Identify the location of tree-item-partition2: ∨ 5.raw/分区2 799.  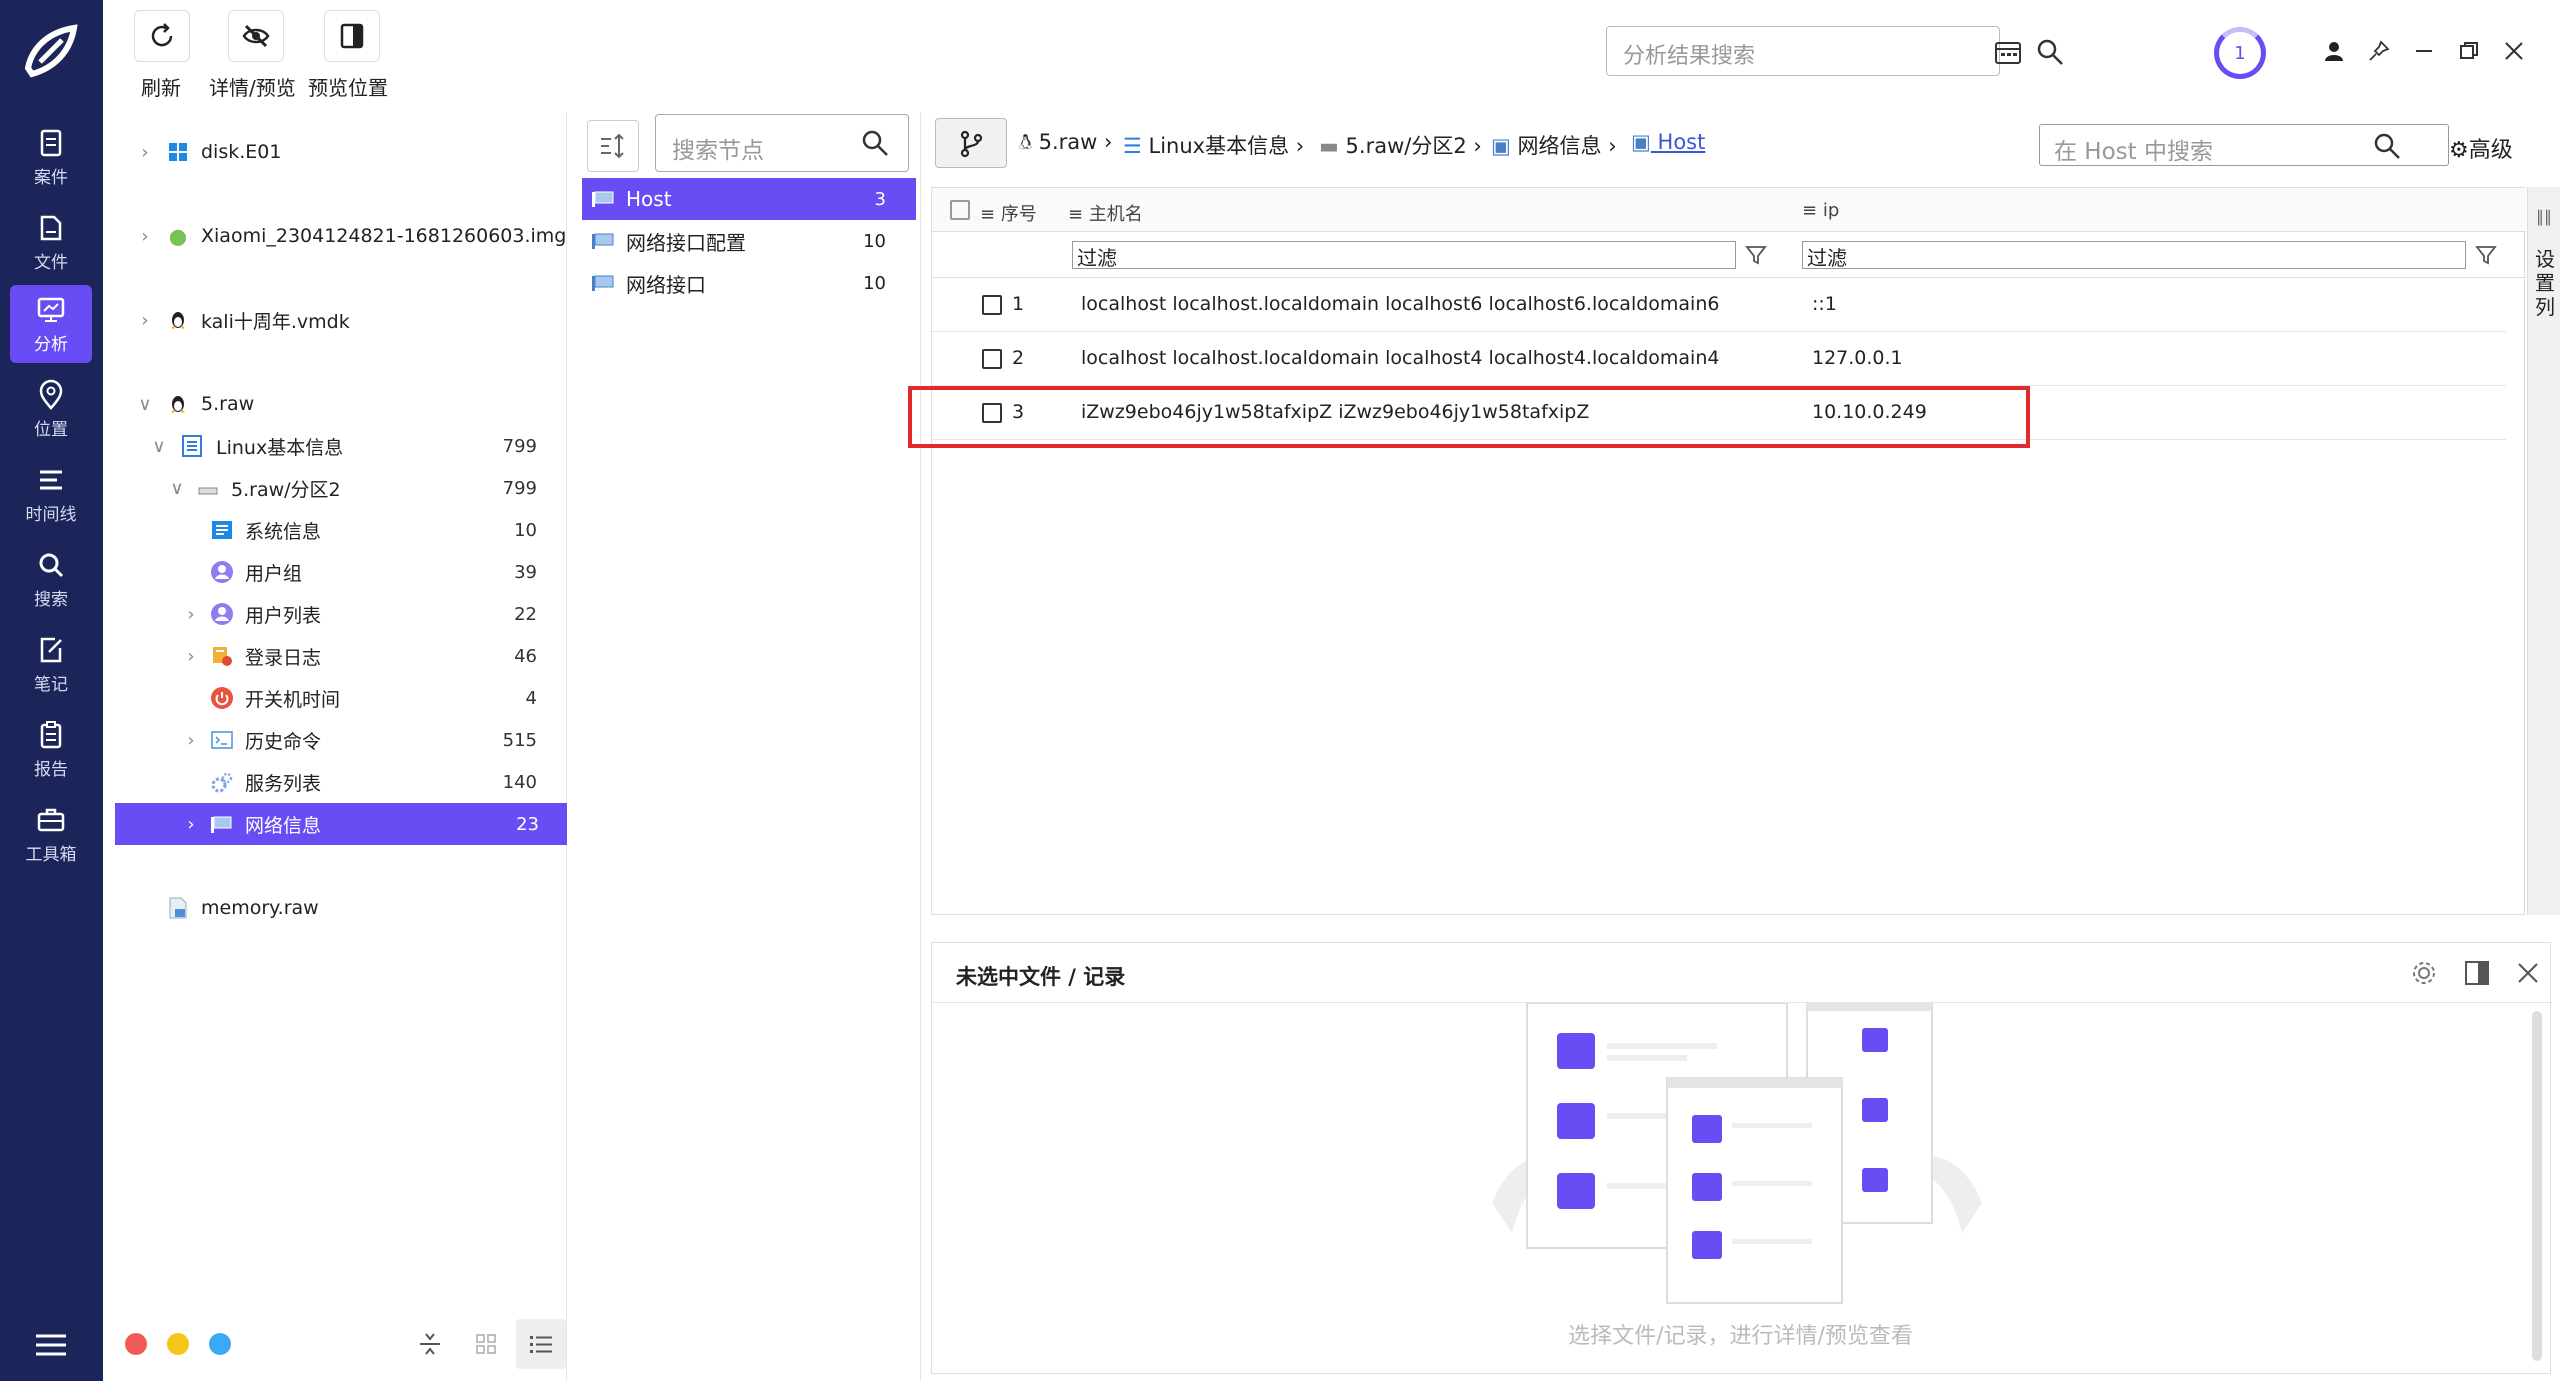
(335, 488).